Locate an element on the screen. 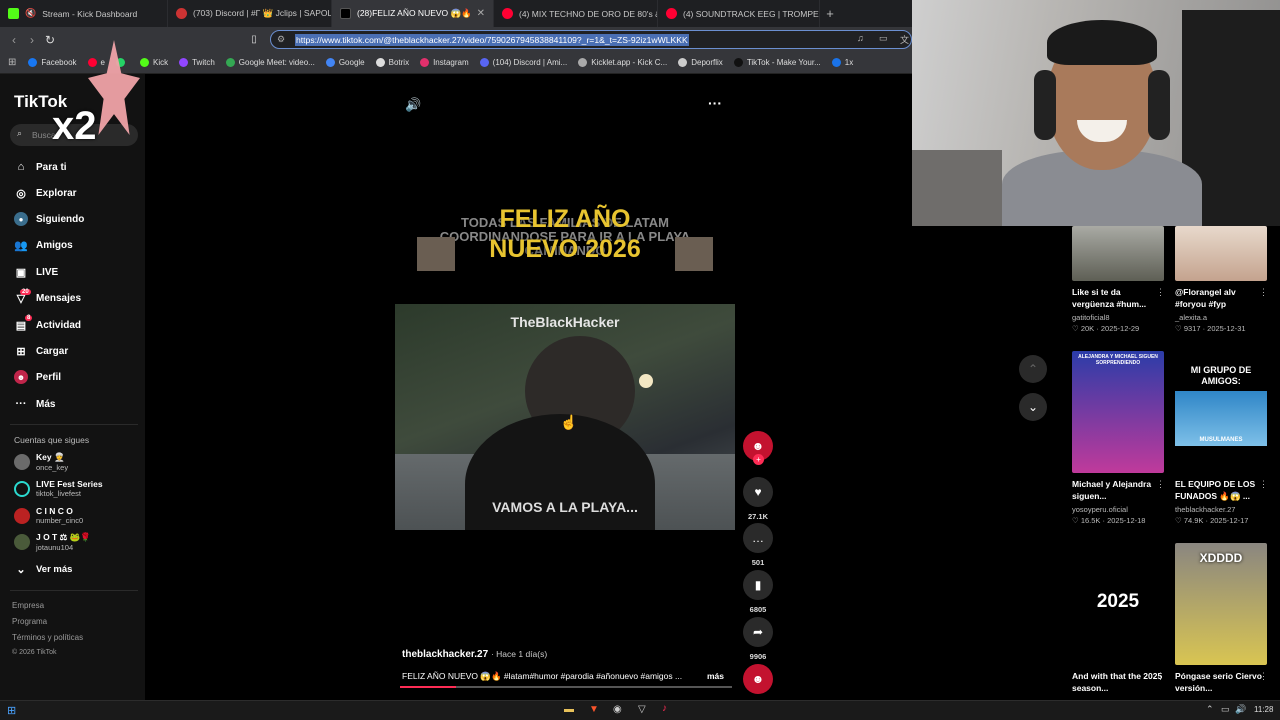  obs-icon: ◉ is located at coordinates (617, 709).